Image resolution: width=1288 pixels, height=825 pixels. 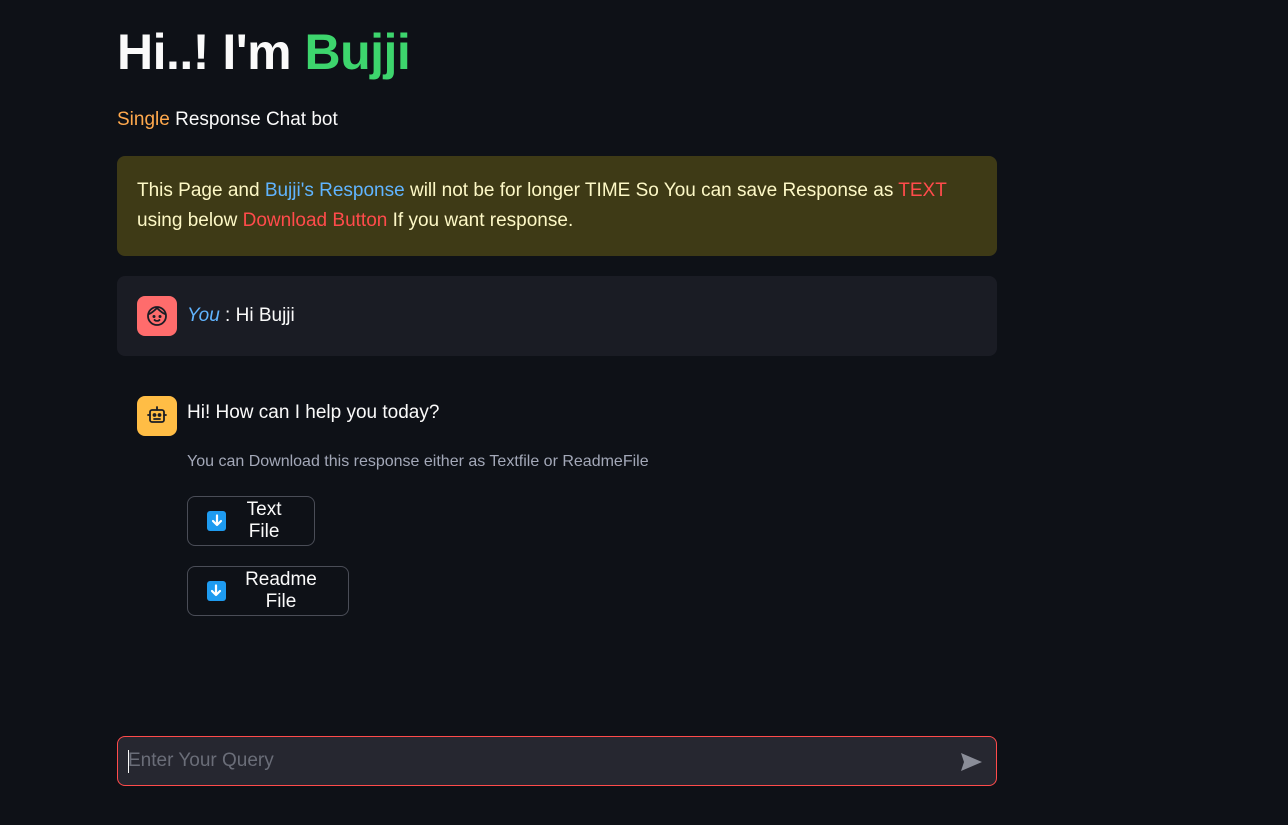 I want to click on chat-input-container, so click(x=557, y=761).